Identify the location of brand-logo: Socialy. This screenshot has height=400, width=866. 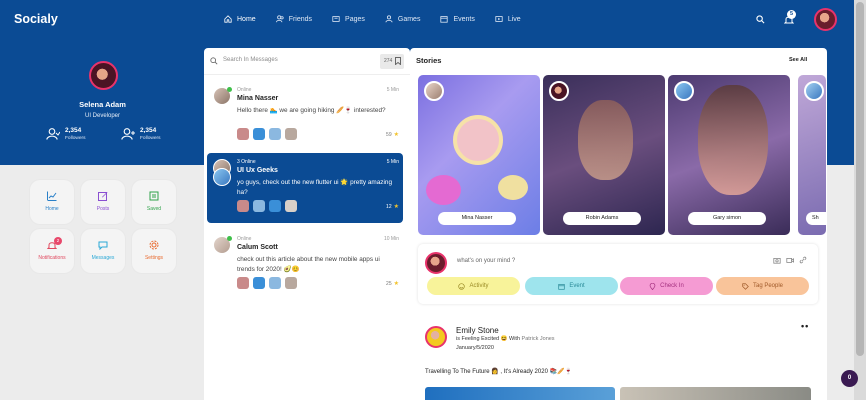
(36, 19).